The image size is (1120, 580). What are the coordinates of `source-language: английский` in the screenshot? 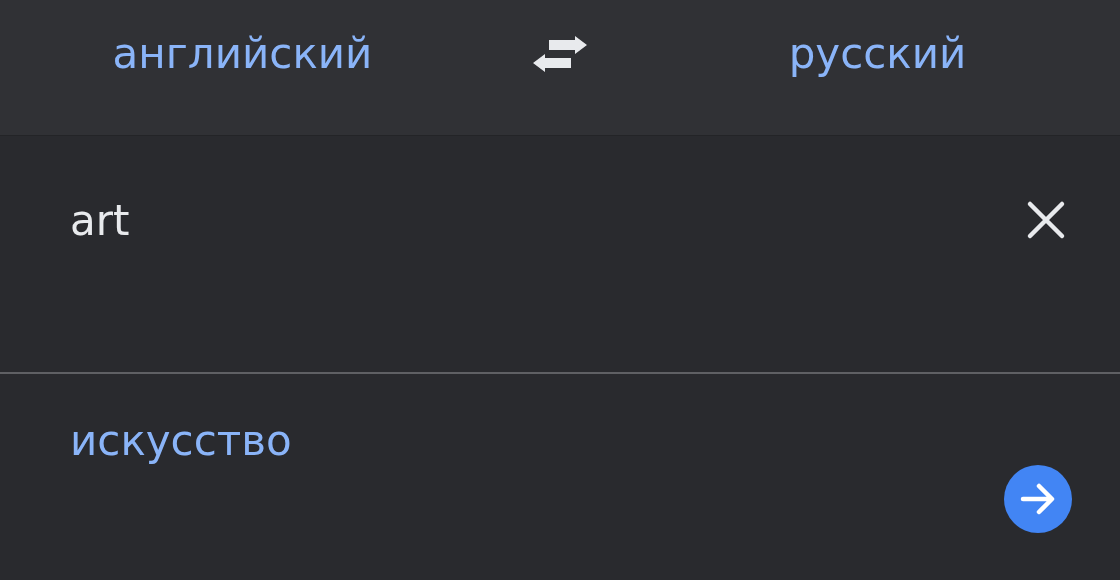 It's located at (242, 53).